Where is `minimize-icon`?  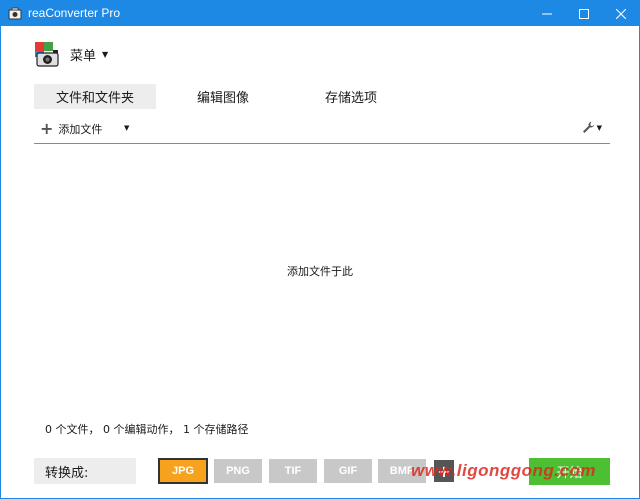
minimize-icon is located at coordinates (547, 13).